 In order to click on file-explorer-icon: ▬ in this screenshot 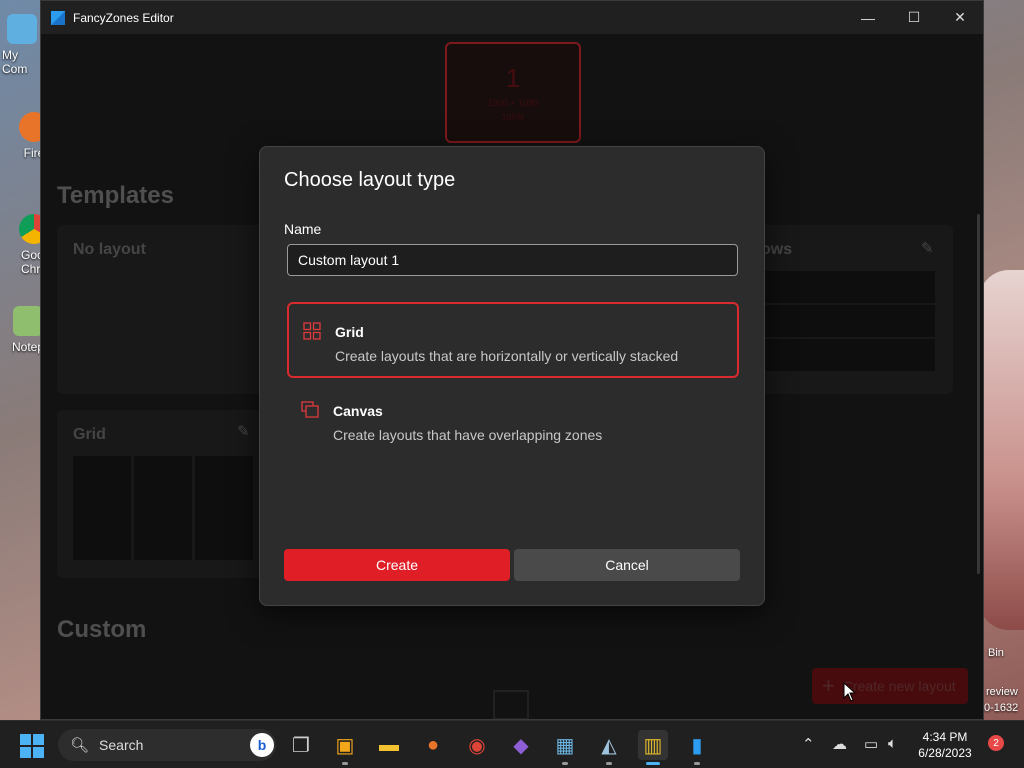, I will do `click(389, 745)`.